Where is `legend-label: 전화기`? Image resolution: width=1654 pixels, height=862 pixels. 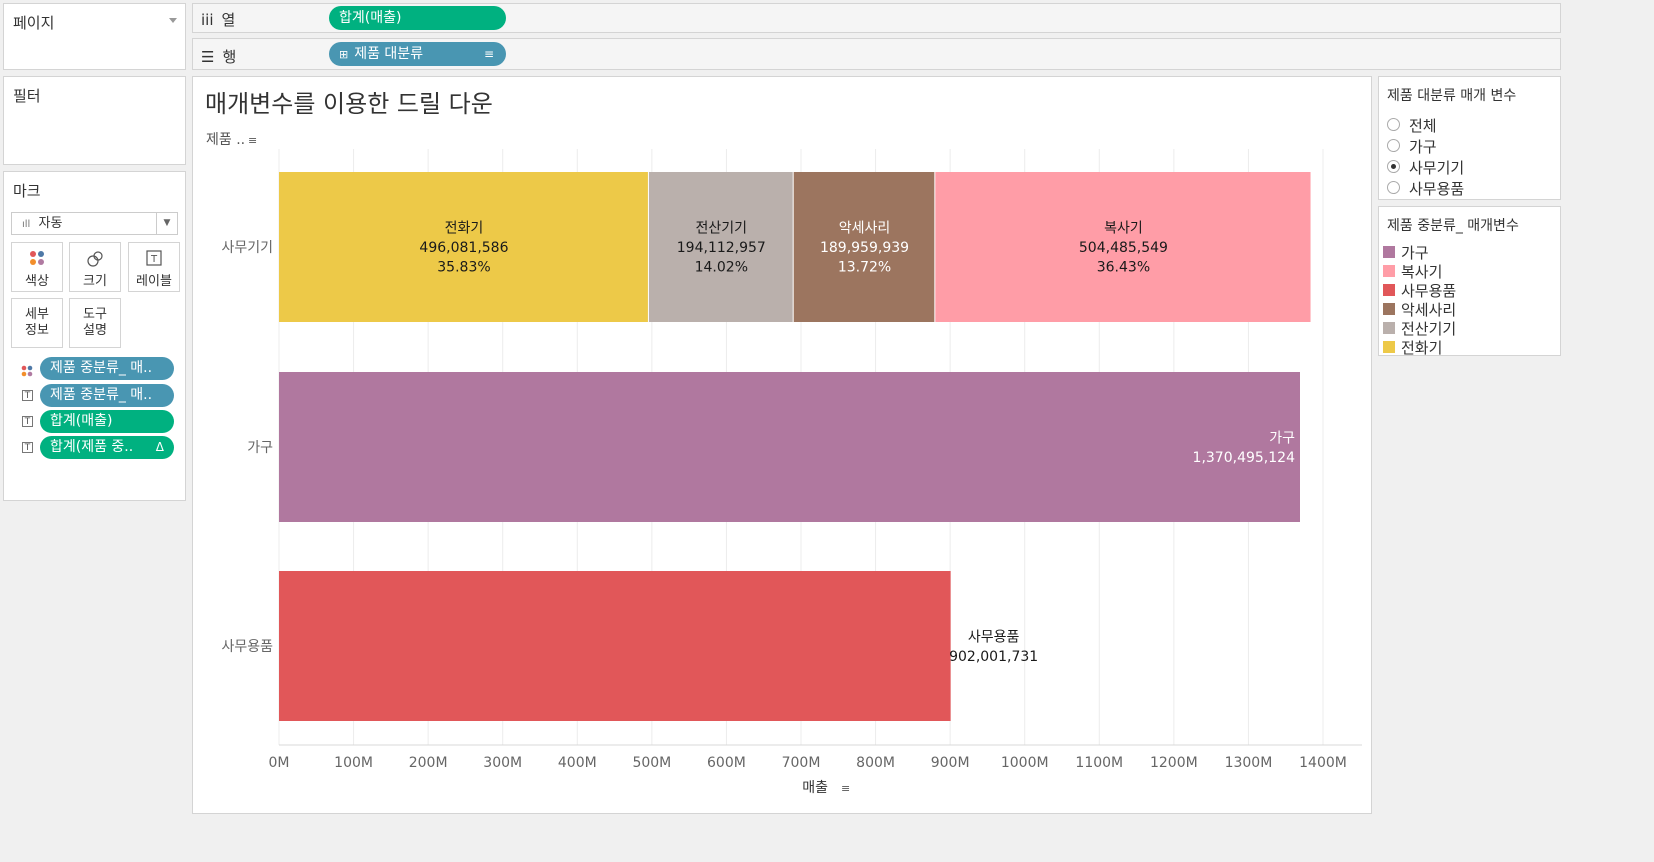 legend-label: 전화기 is located at coordinates (1421, 347).